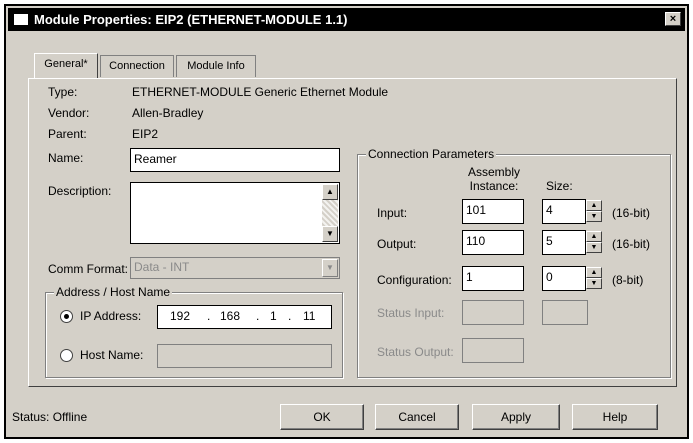 This screenshot has height=443, width=693. Describe the element at coordinates (69, 113) in the screenshot. I see `vendor-label: Vendor:` at that location.